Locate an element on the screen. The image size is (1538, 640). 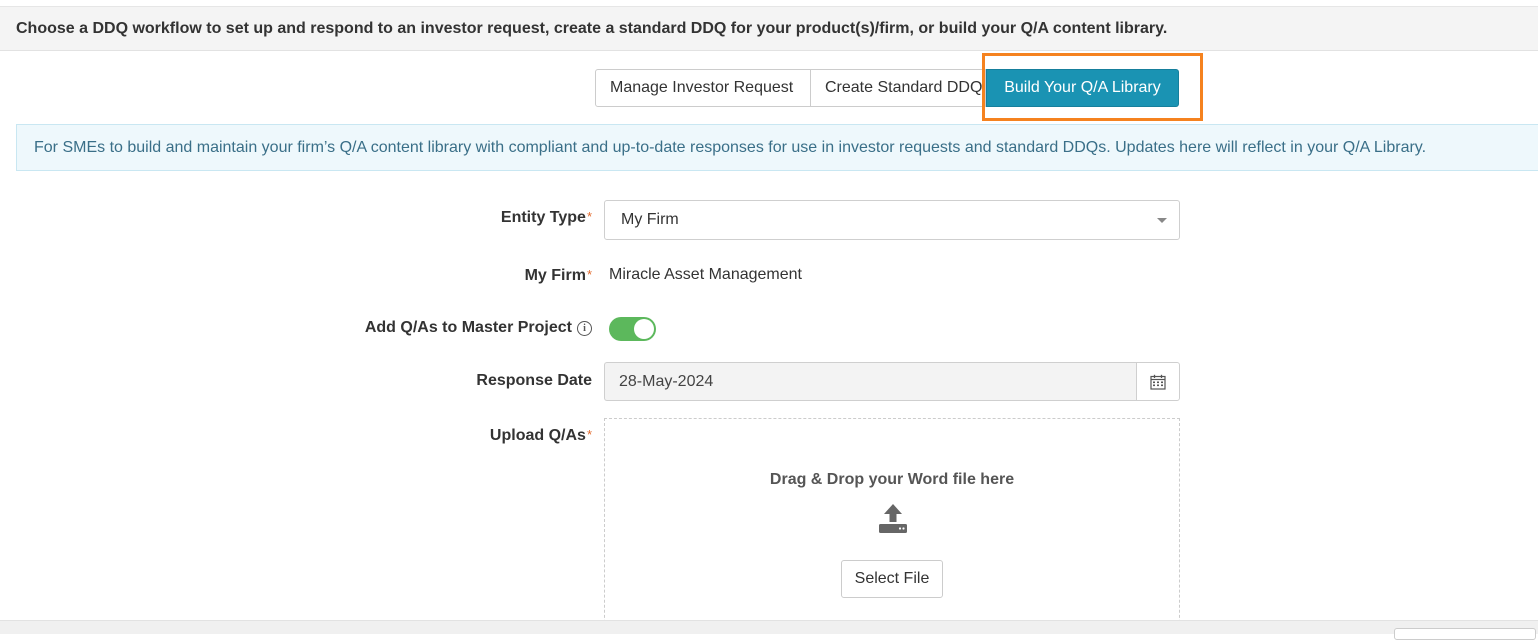
upload-qas-label-text: Upload Q/As is located at coordinates (537, 435).